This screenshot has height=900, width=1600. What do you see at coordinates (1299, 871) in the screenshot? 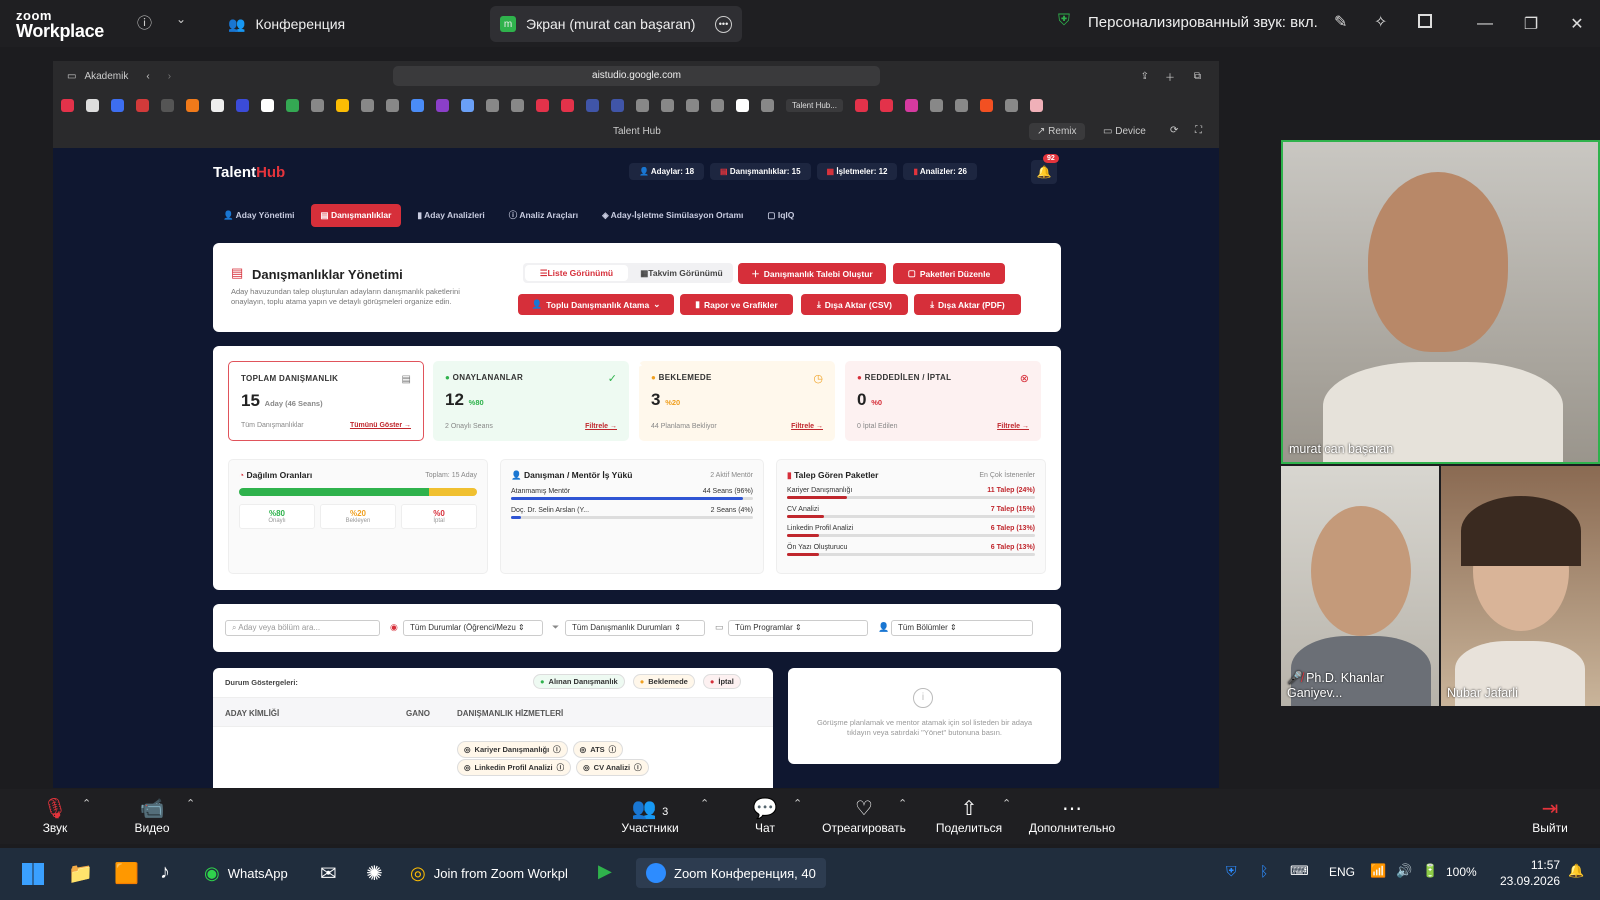
I see `input-icon: ⌨` at bounding box center [1299, 871].